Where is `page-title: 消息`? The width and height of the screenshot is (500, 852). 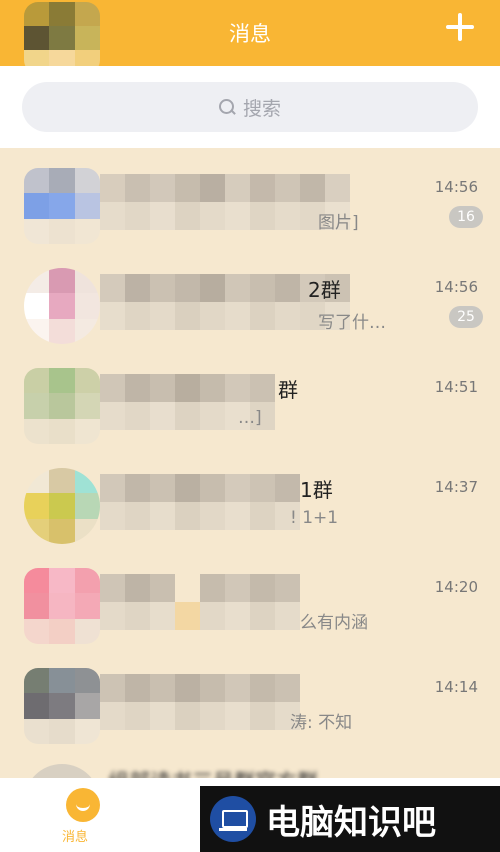
page-title: 消息 is located at coordinates (250, 34).